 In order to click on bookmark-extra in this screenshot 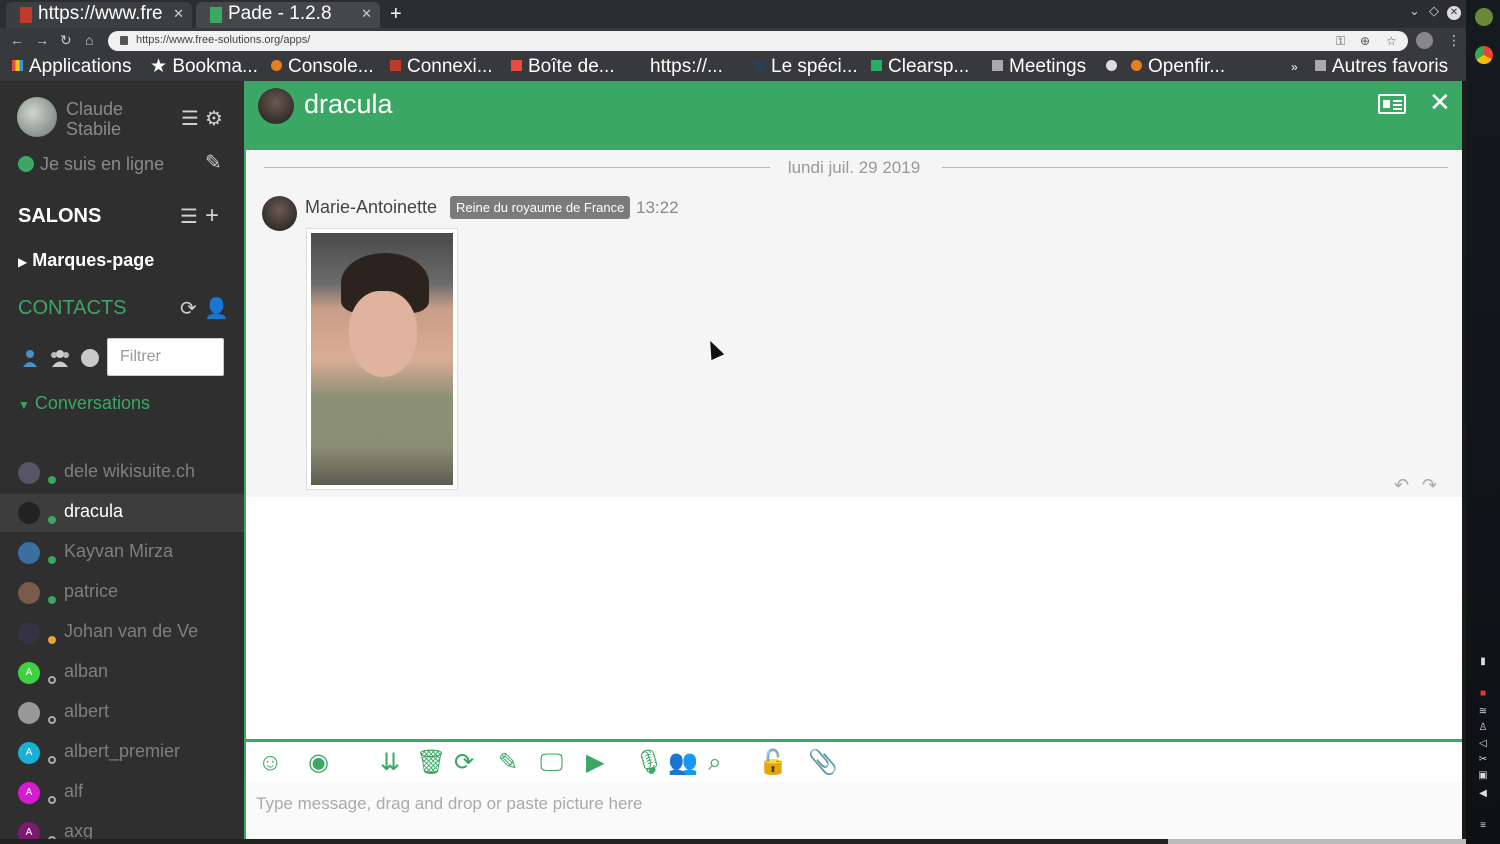, I will do `click(1114, 67)`.